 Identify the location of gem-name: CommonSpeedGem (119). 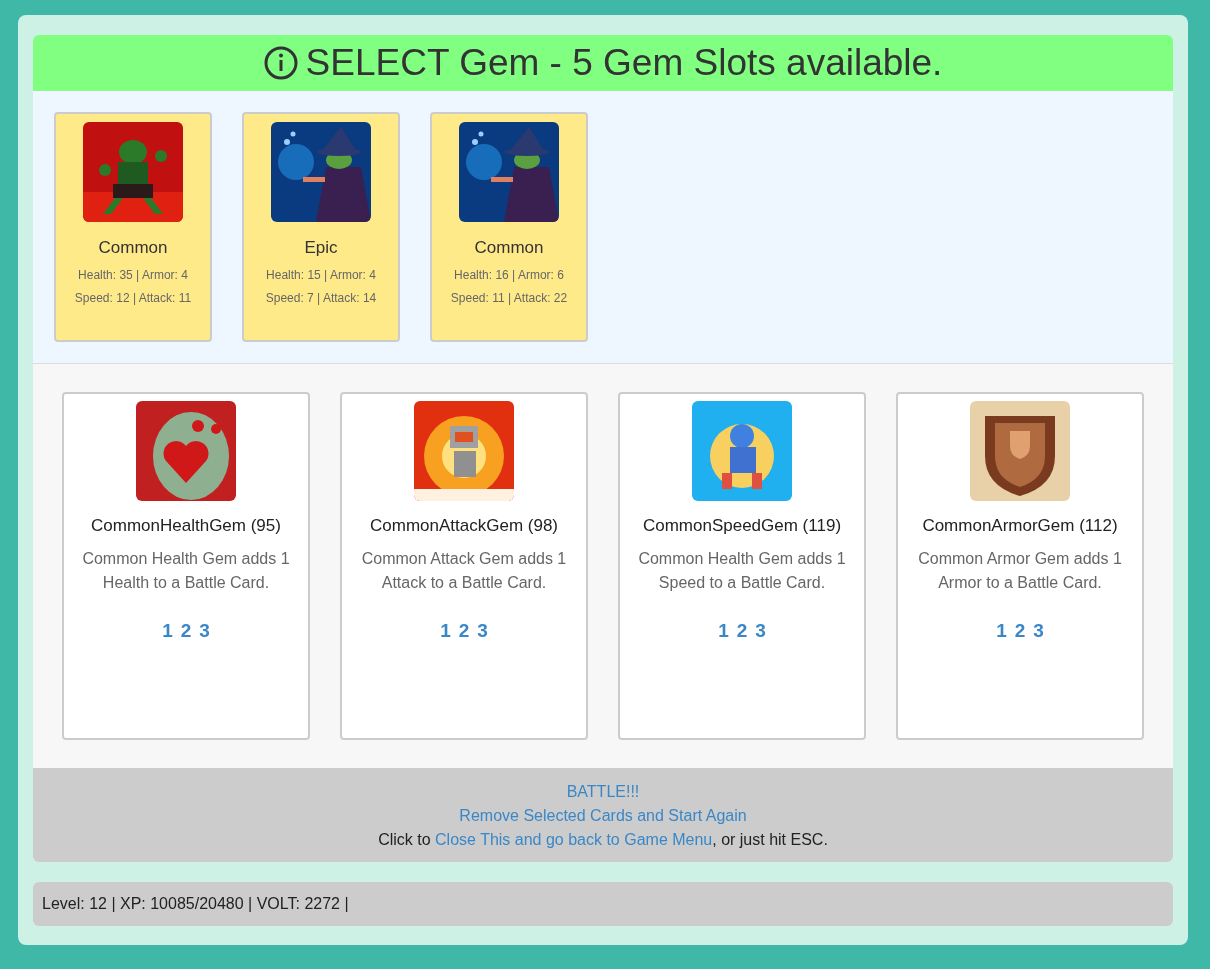
(742, 526).